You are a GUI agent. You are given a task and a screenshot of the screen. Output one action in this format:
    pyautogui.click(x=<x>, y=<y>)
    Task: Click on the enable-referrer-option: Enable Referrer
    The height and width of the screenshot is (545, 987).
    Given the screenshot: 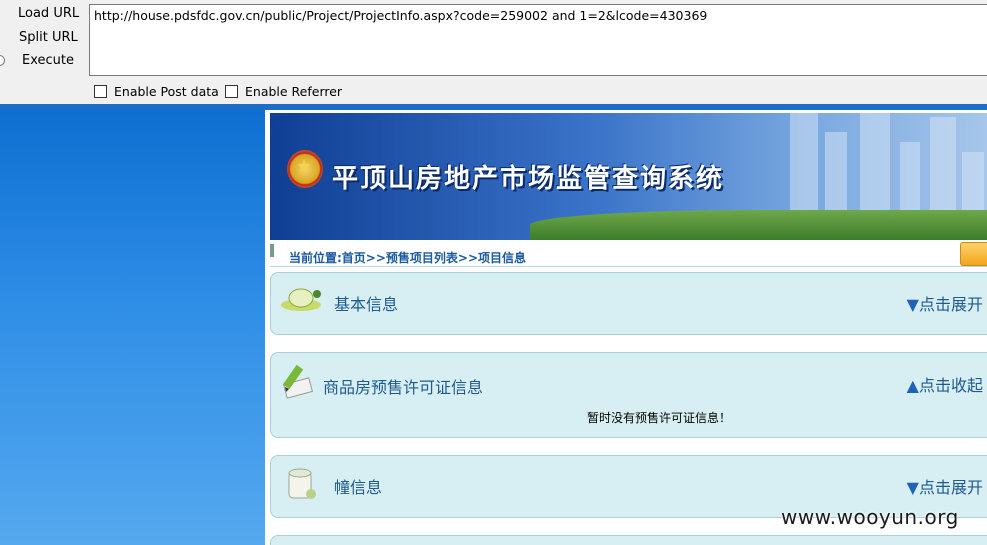 What is the action you would take?
    pyautogui.click(x=283, y=91)
    